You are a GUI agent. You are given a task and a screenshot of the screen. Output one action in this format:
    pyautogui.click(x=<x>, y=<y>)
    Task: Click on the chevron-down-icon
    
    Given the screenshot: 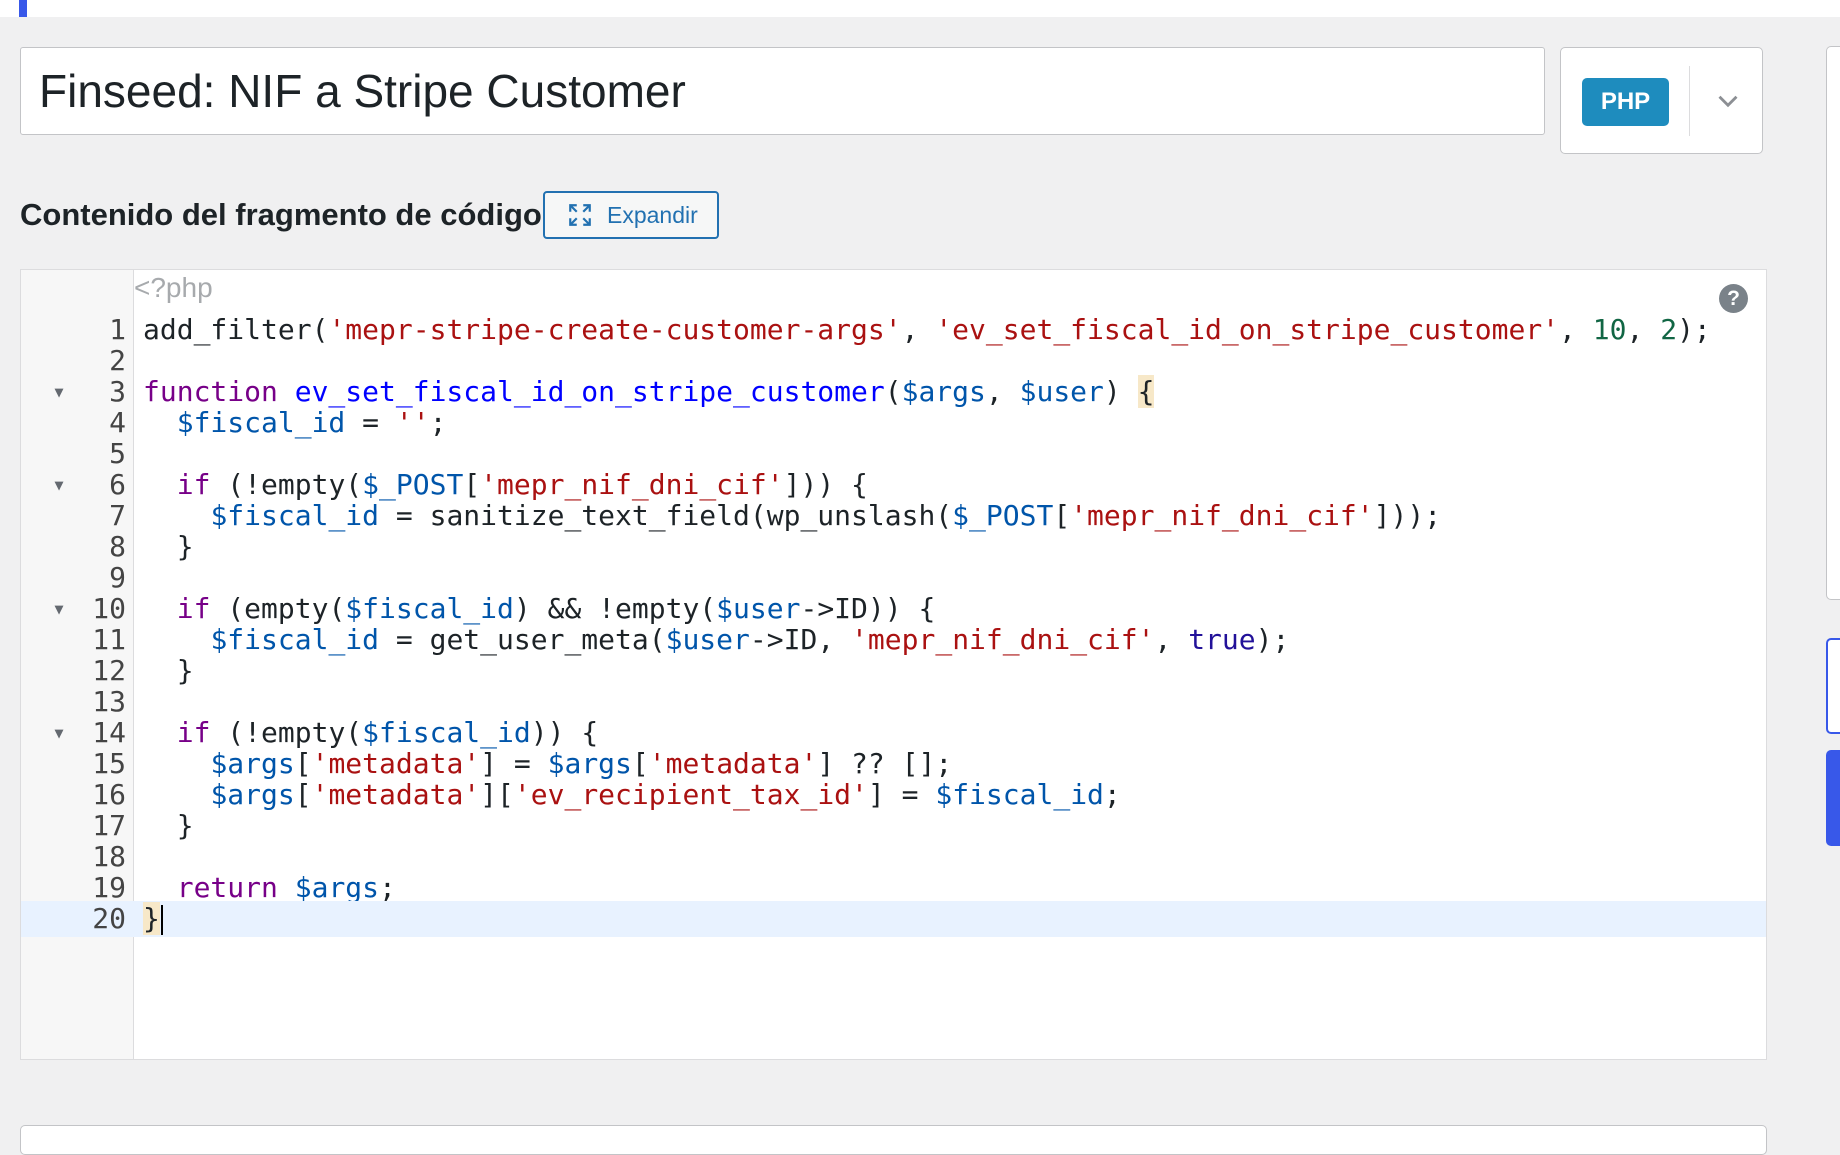 What is the action you would take?
    pyautogui.click(x=1728, y=101)
    